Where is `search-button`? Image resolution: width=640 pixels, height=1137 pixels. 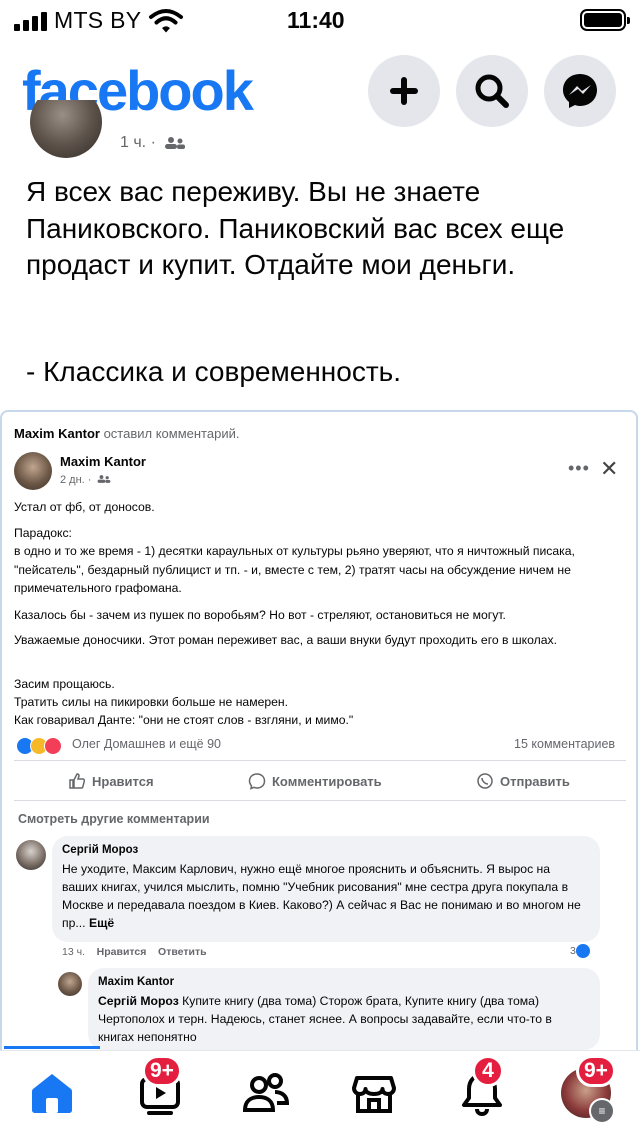
search-button is located at coordinates (492, 91).